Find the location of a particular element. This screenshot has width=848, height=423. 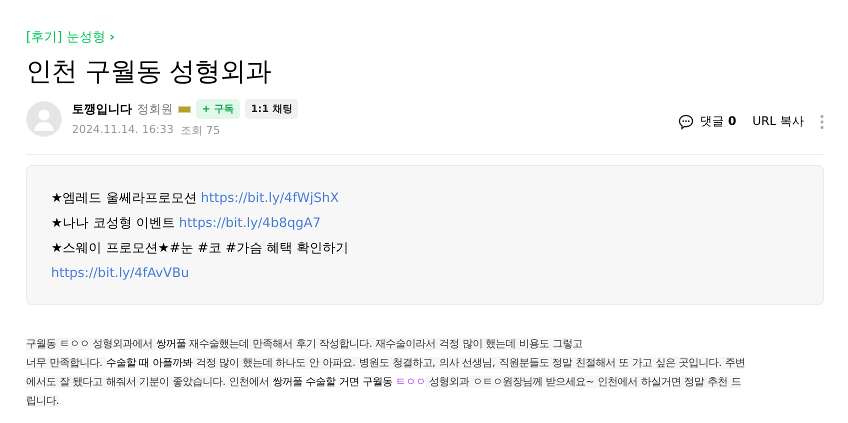

url-copy-link: URL 복사 is located at coordinates (778, 121).